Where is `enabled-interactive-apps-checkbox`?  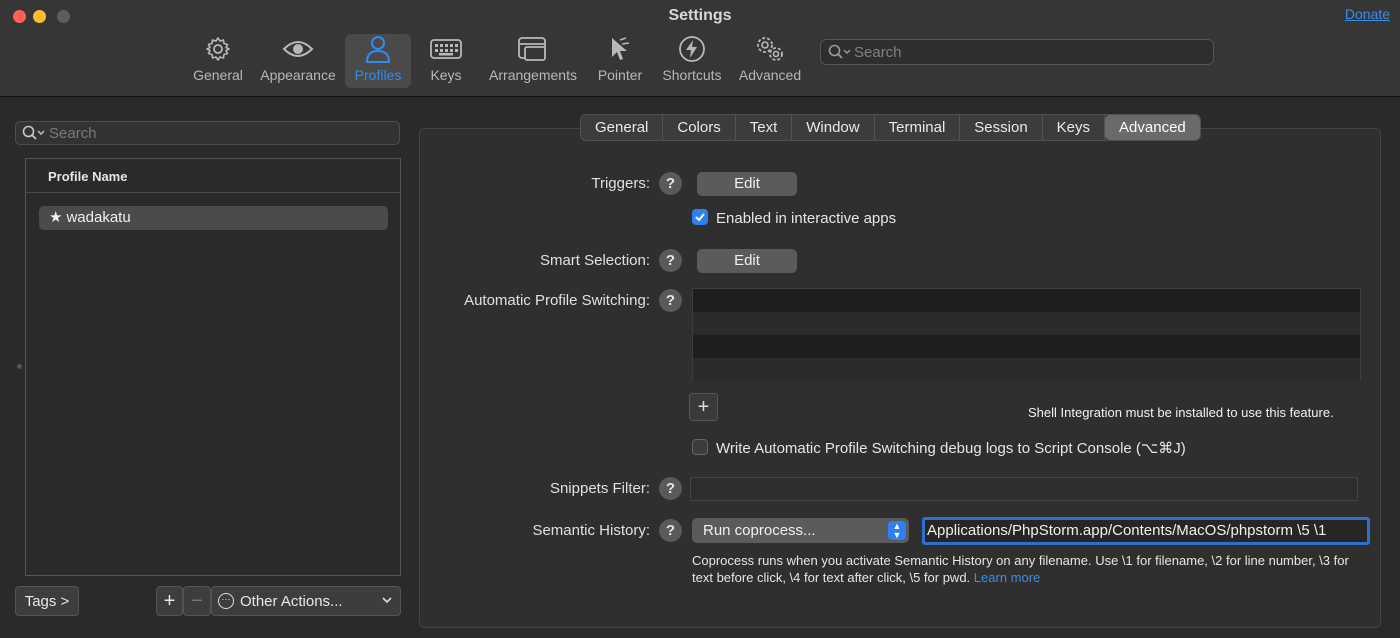 enabled-interactive-apps-checkbox is located at coordinates (700, 217).